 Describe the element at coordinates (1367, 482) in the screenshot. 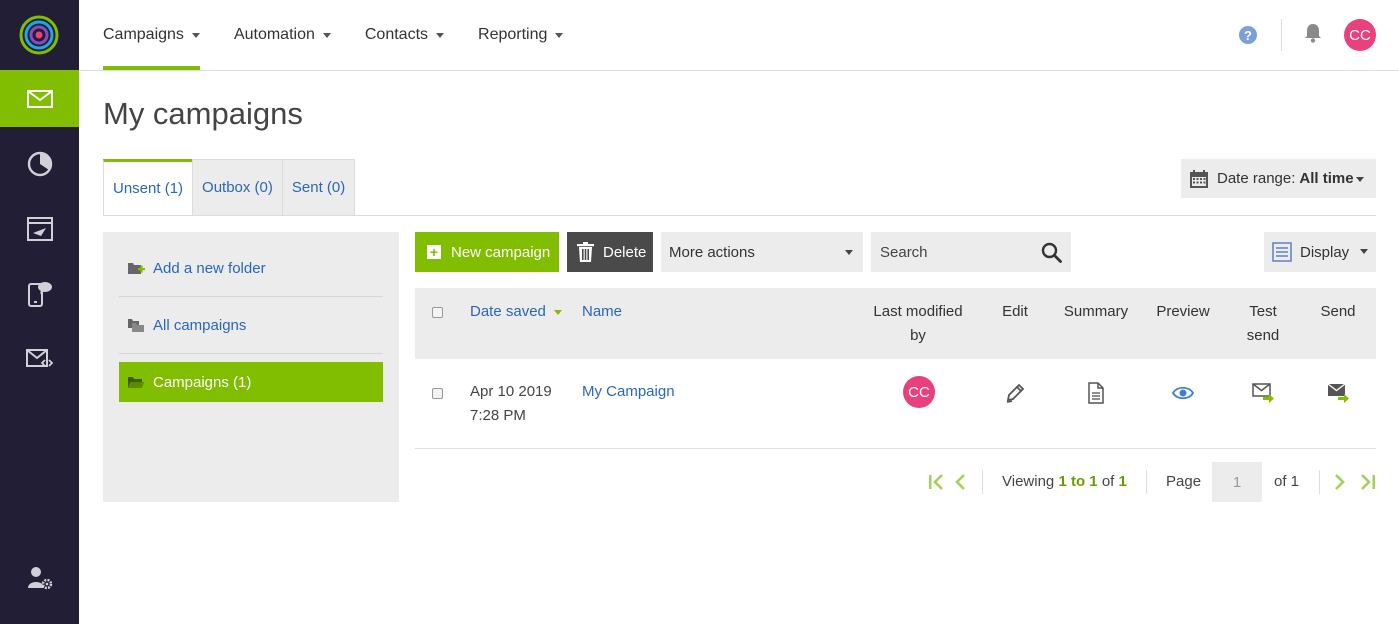

I see `last-page-icon` at that location.